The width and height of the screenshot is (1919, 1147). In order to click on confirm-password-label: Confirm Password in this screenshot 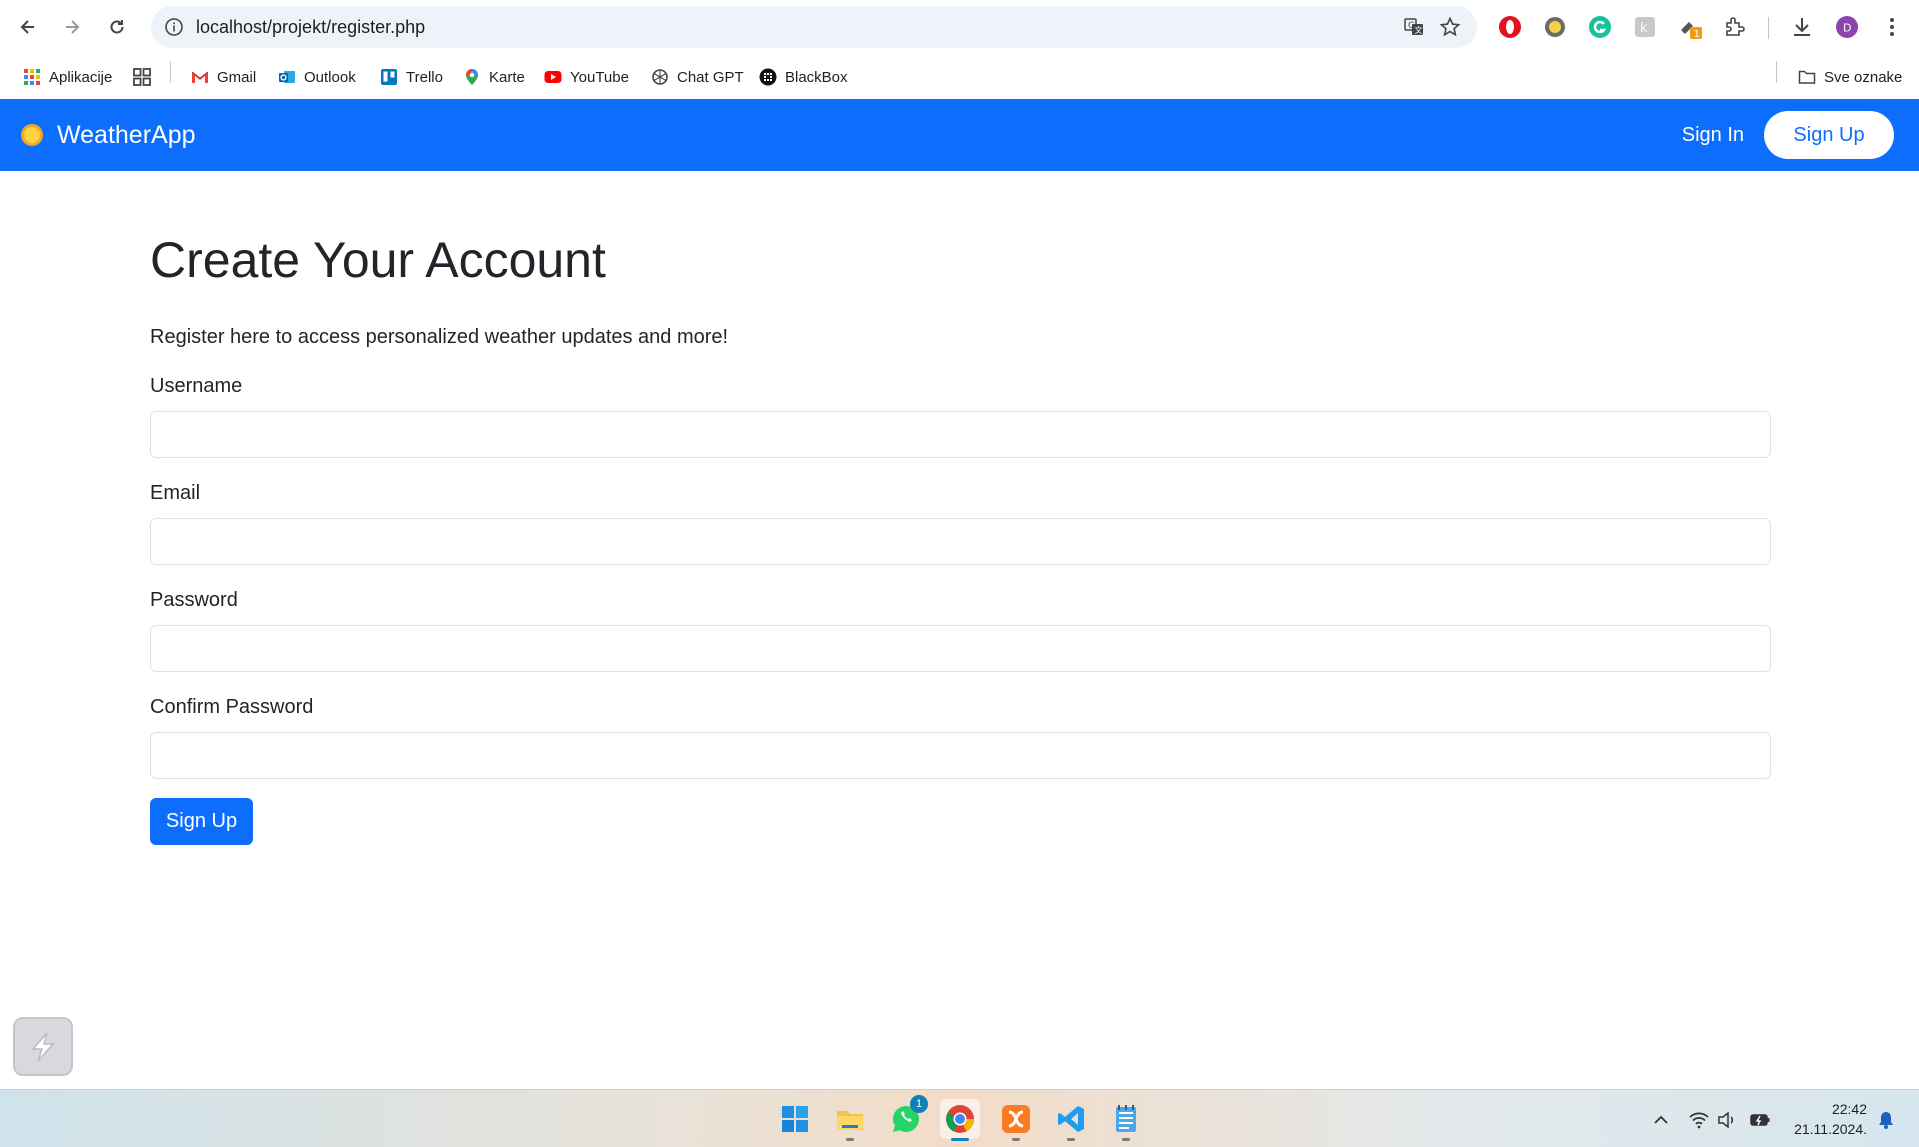, I will do `click(232, 707)`.